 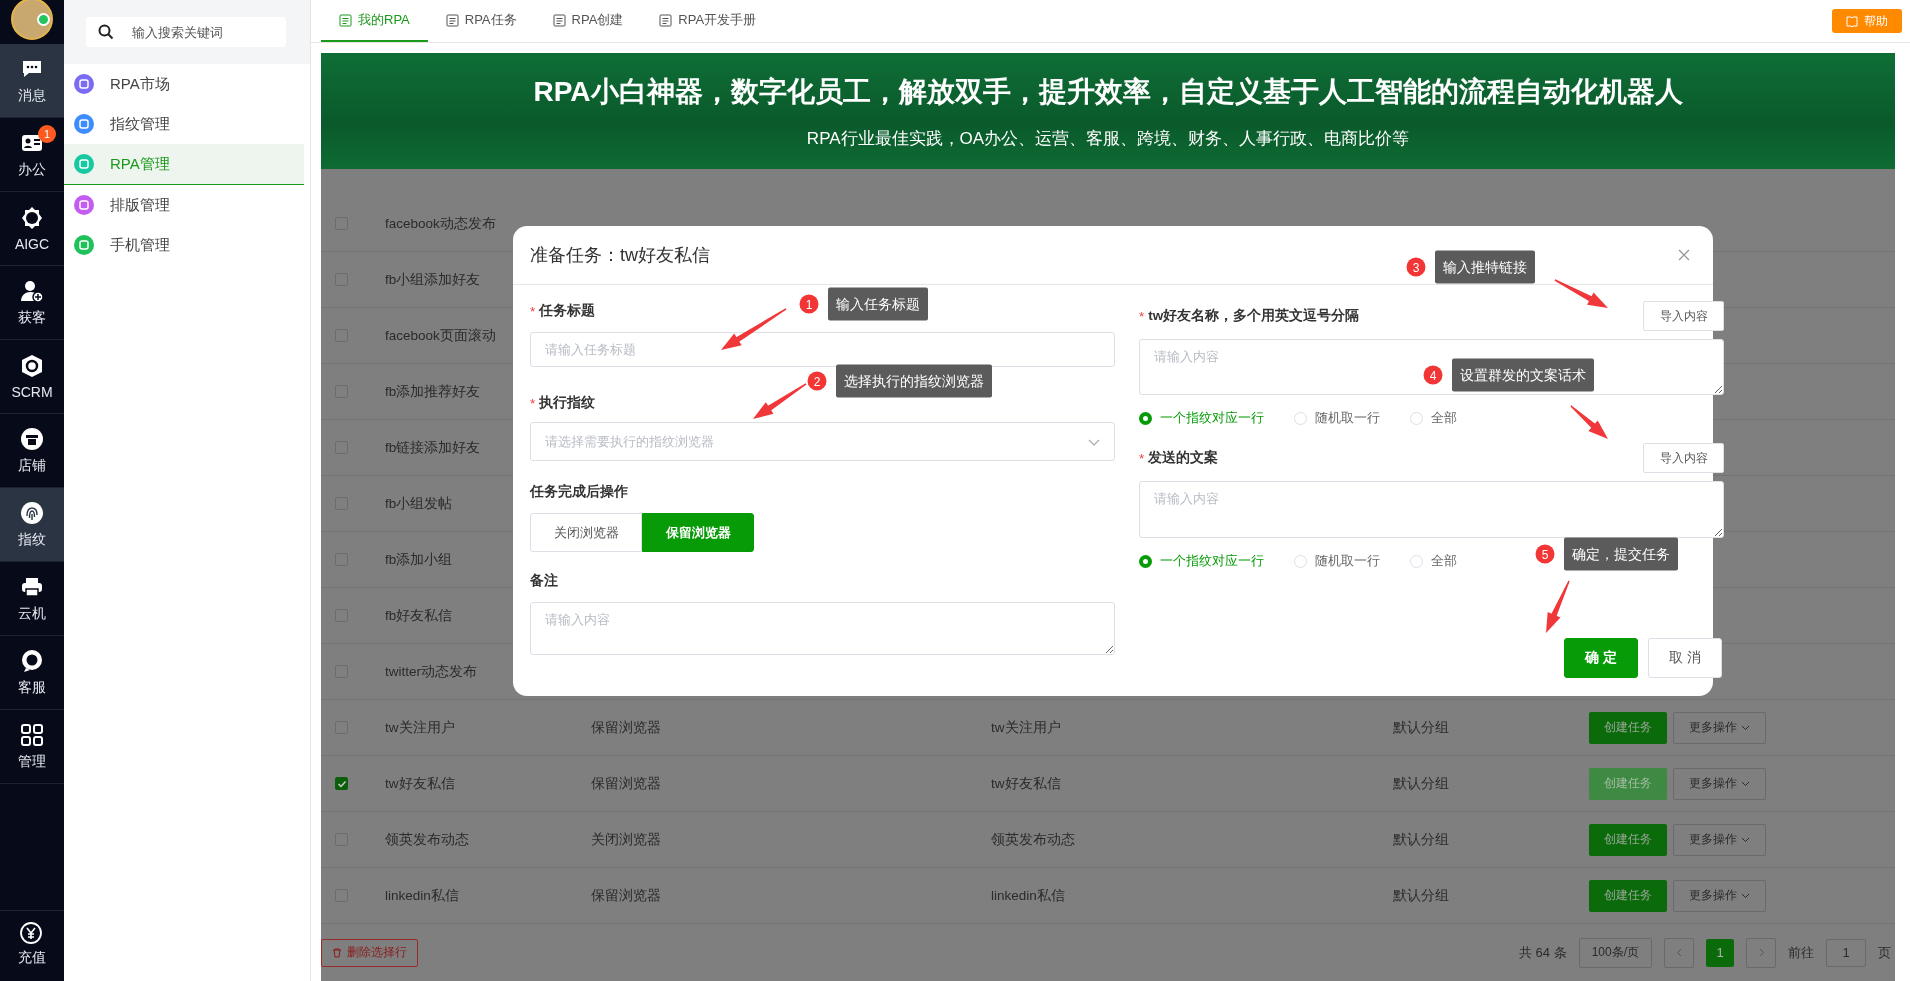 I want to click on rail-item: 指纹, so click(x=32, y=525).